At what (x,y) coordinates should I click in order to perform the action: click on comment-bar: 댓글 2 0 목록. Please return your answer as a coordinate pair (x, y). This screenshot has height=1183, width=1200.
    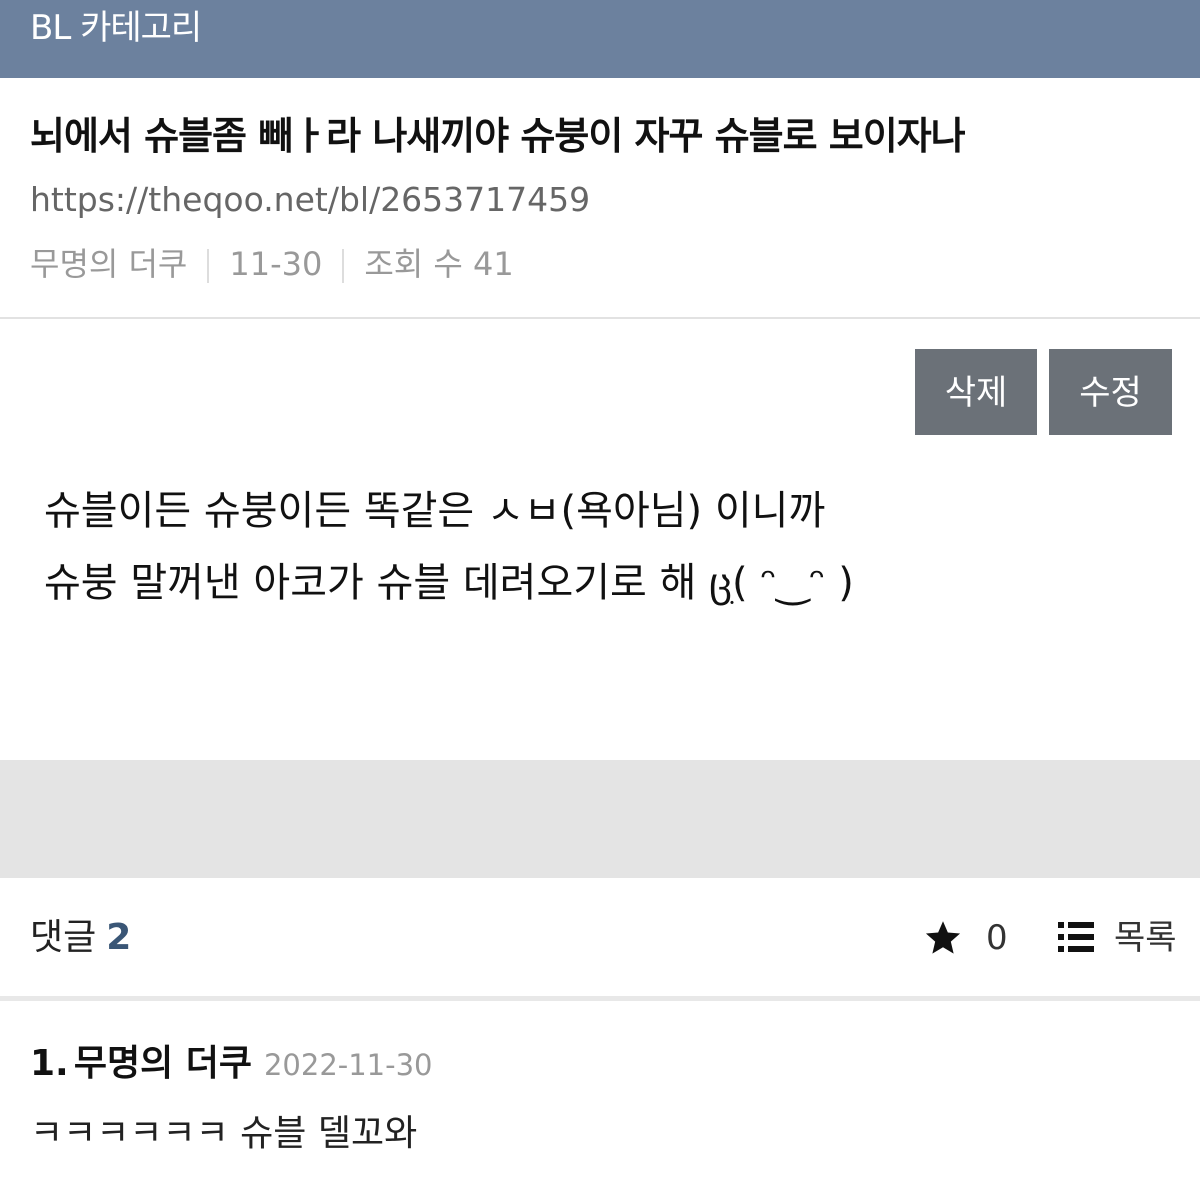
    Looking at the image, I should click on (600, 938).